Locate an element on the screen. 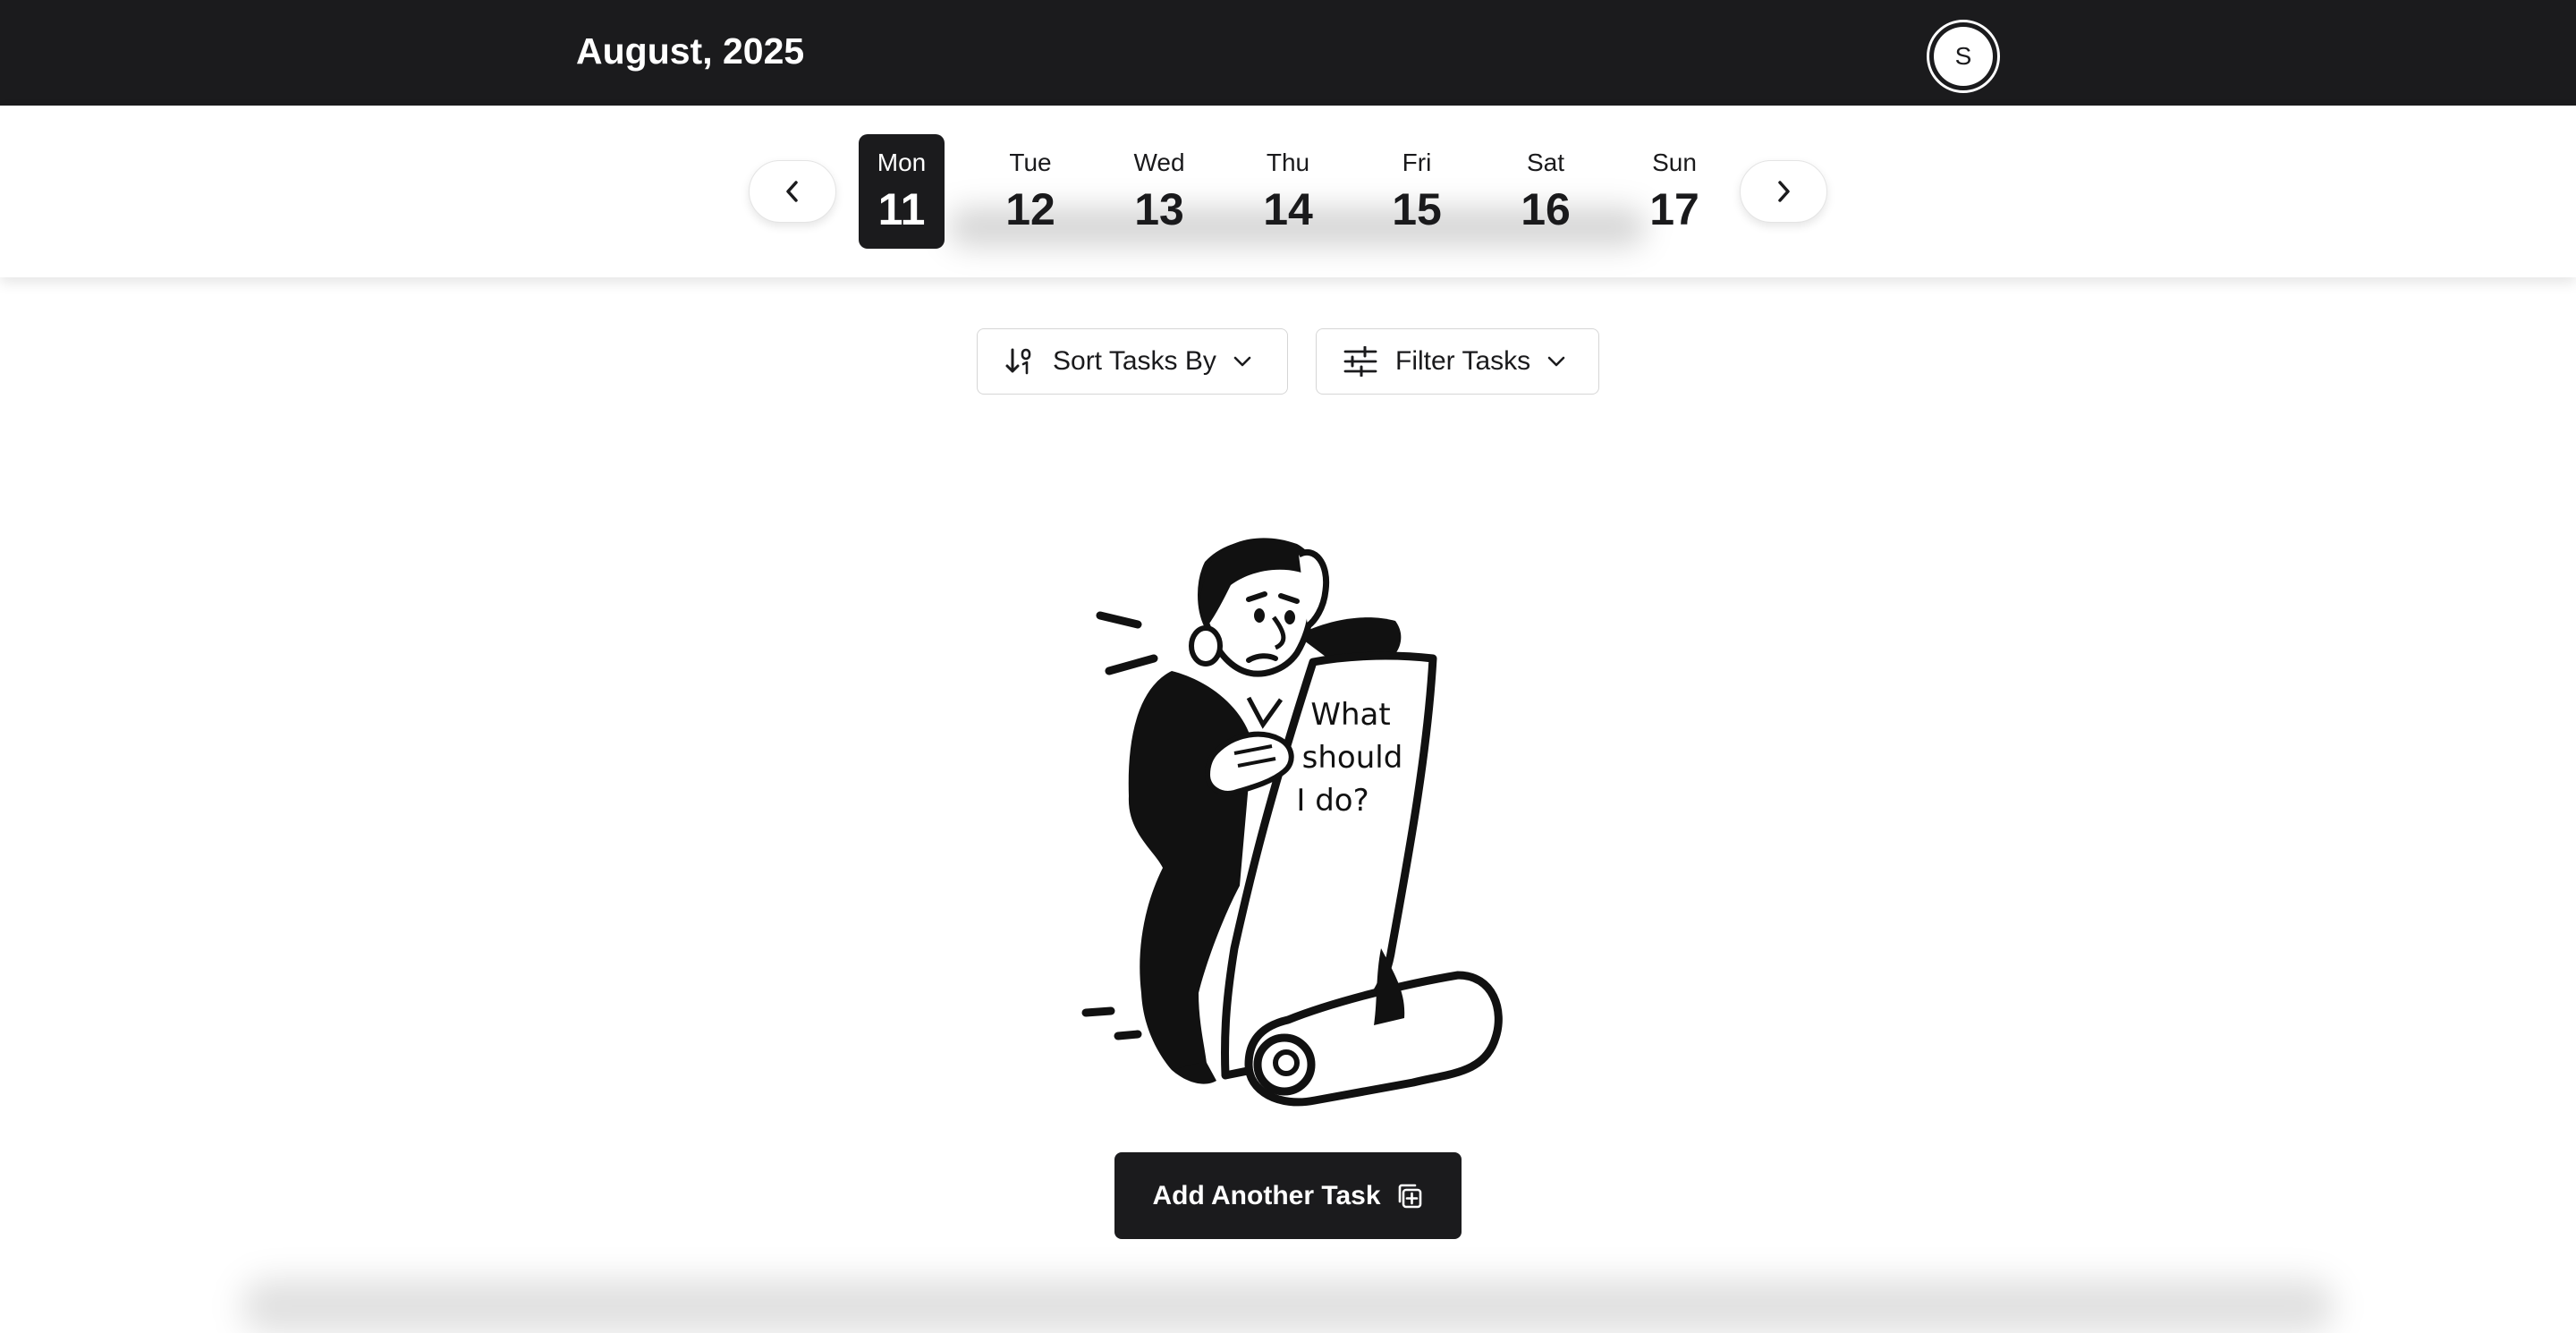 The width and height of the screenshot is (2576, 1333). chevron-left-icon is located at coordinates (792, 191).